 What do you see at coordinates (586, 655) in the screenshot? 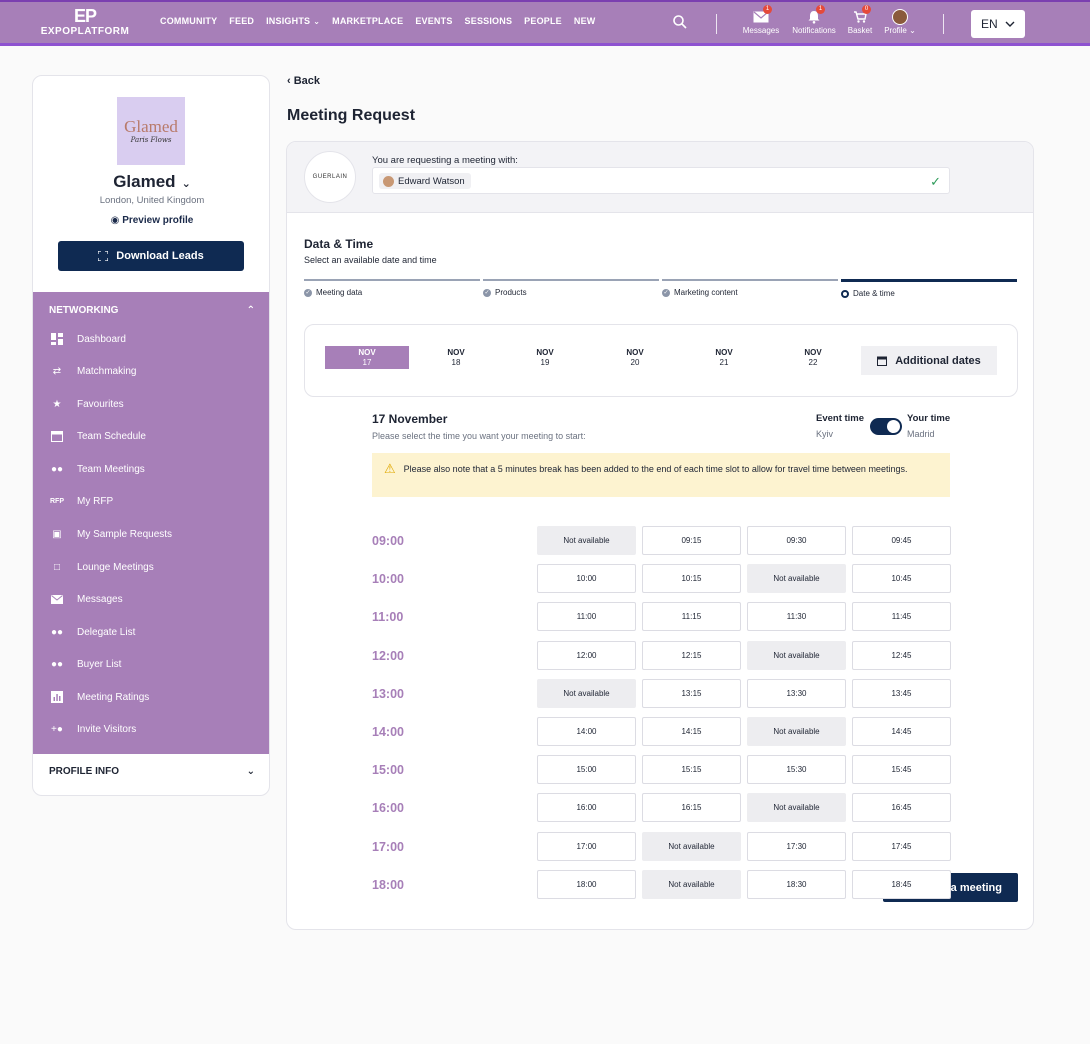
I see `time-slot-button: 12:00` at bounding box center [586, 655].